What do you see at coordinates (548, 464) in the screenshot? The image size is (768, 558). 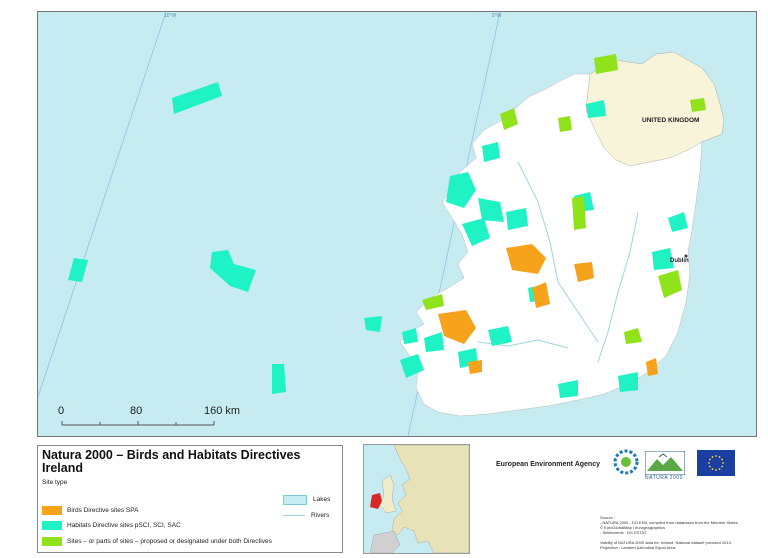 I see `agency-name: European Environment Agency` at bounding box center [548, 464].